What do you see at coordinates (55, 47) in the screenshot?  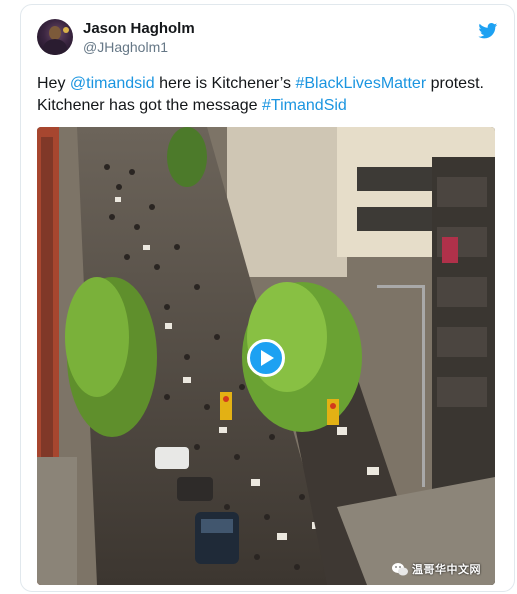 I see `avatar-body` at bounding box center [55, 47].